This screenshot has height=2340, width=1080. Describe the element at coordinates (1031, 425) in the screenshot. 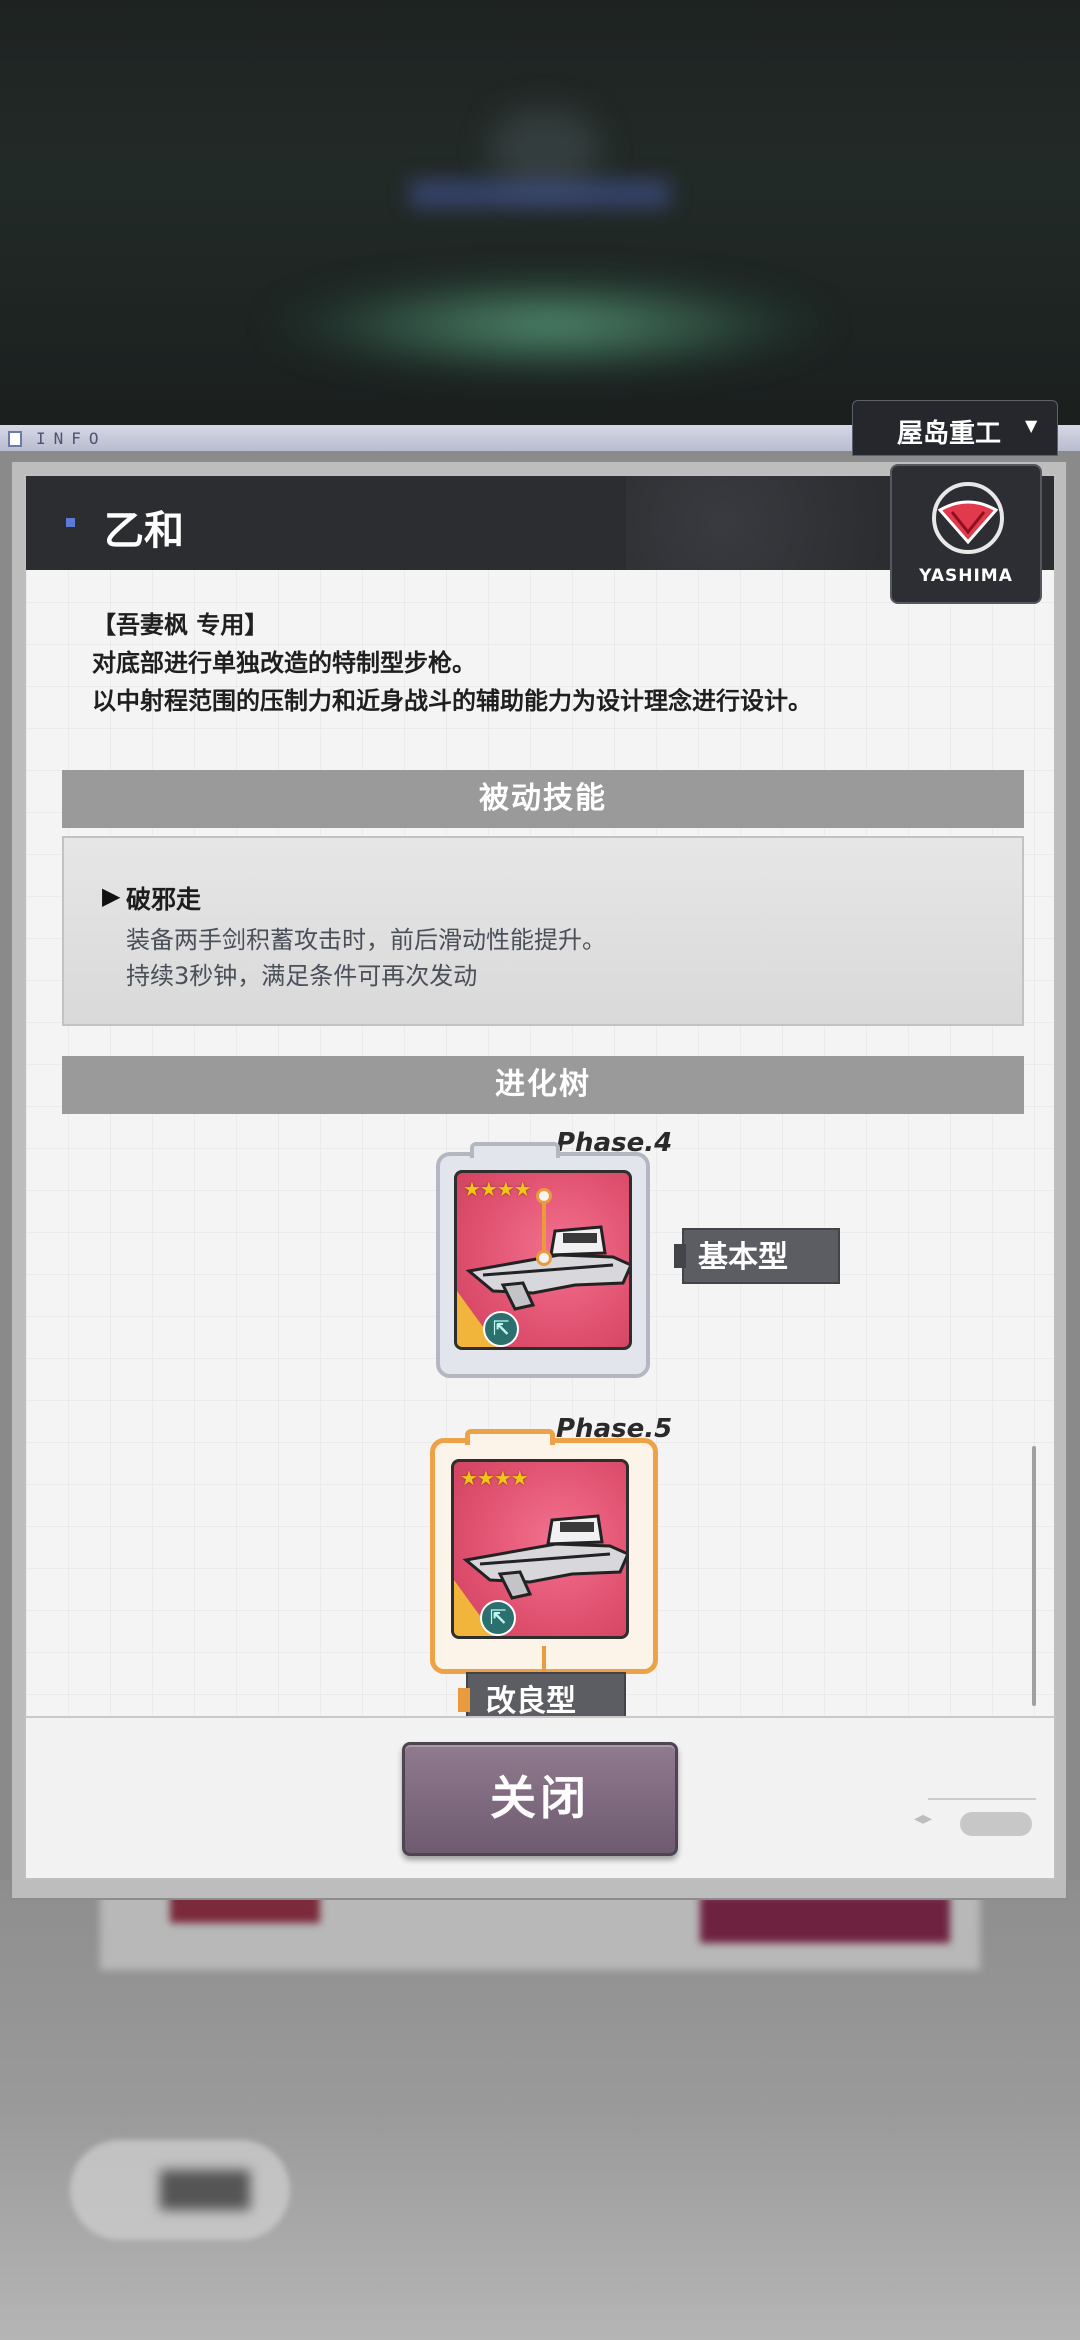

I see `chevron-down-icon: ▼` at that location.